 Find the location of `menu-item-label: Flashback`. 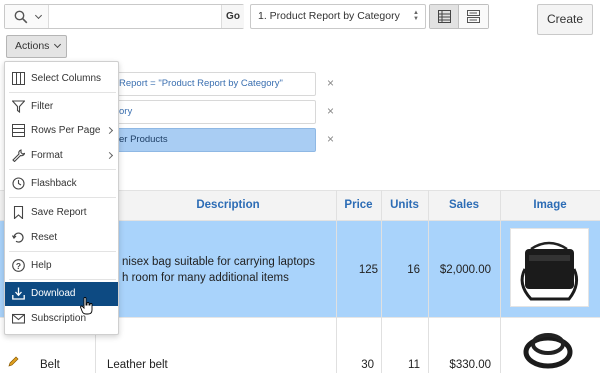

menu-item-label: Flashback is located at coordinates (54, 183).